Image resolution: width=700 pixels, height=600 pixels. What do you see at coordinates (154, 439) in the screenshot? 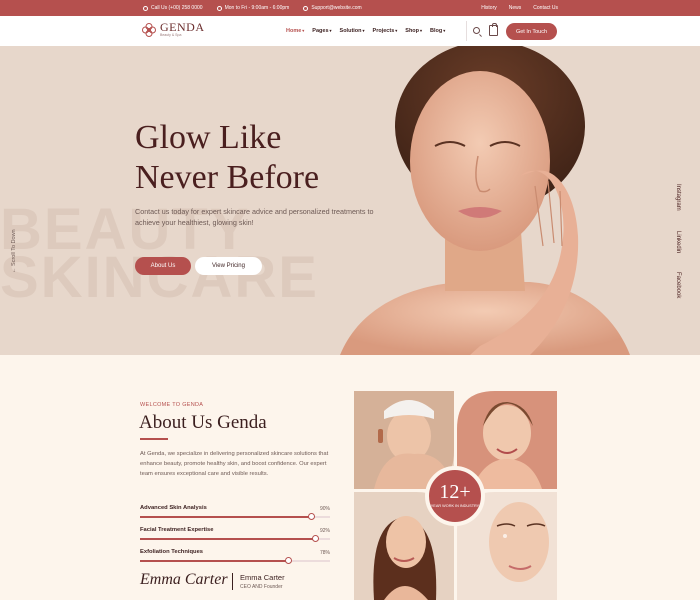
I see `heading-underline` at bounding box center [154, 439].